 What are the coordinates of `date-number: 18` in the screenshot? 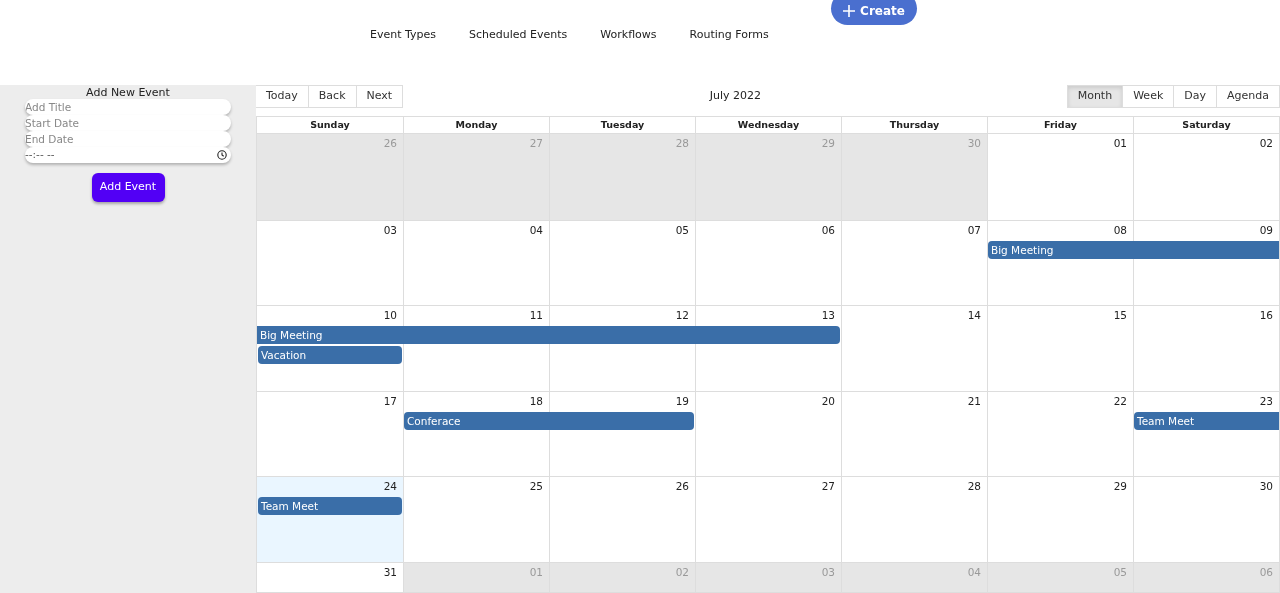 It's located at (536, 400).